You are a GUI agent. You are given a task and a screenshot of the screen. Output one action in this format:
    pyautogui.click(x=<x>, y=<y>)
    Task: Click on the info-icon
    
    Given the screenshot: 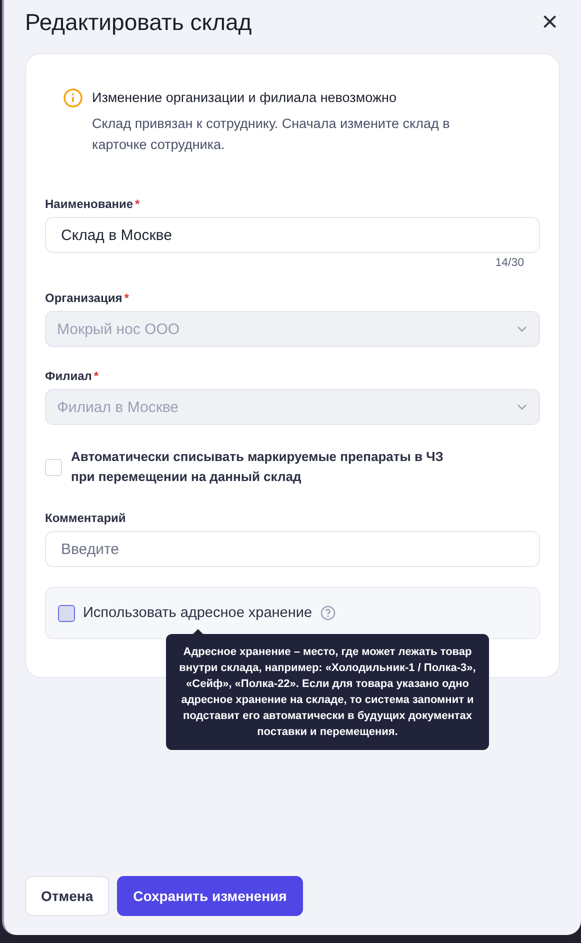 What is the action you would take?
    pyautogui.click(x=73, y=98)
    